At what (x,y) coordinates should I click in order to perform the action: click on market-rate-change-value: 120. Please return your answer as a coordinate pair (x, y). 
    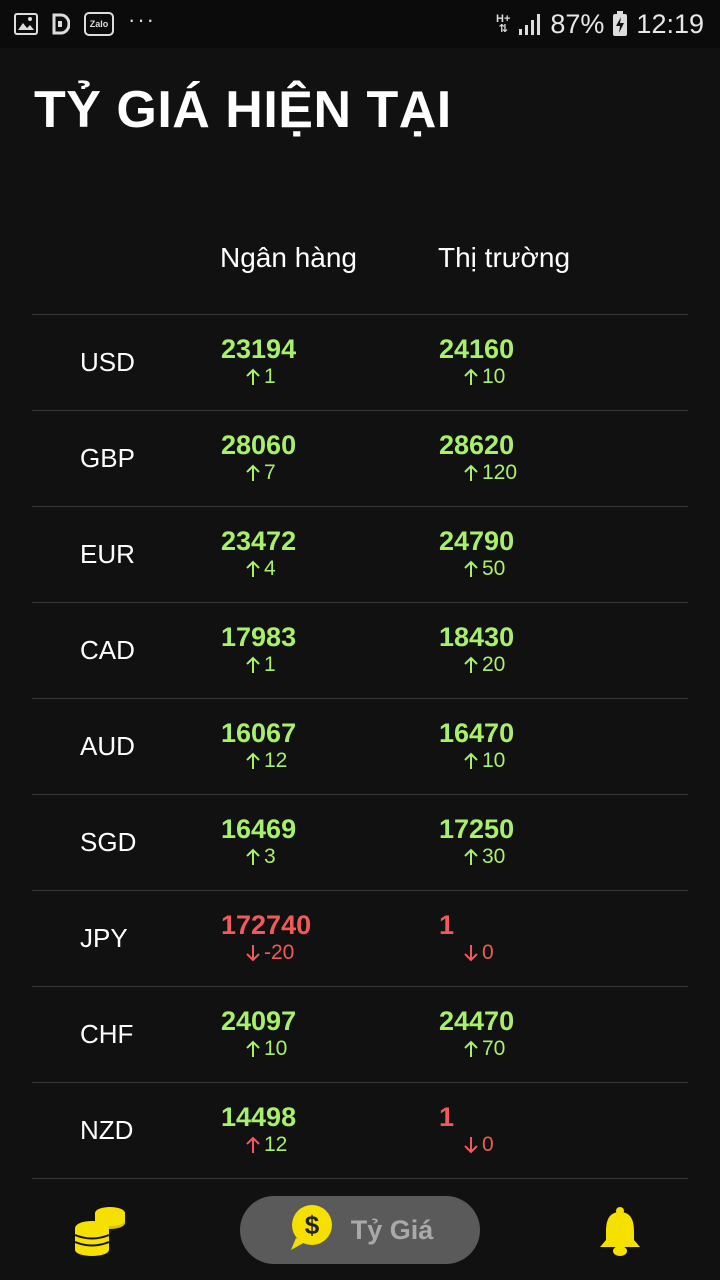
    Looking at the image, I should click on (500, 472).